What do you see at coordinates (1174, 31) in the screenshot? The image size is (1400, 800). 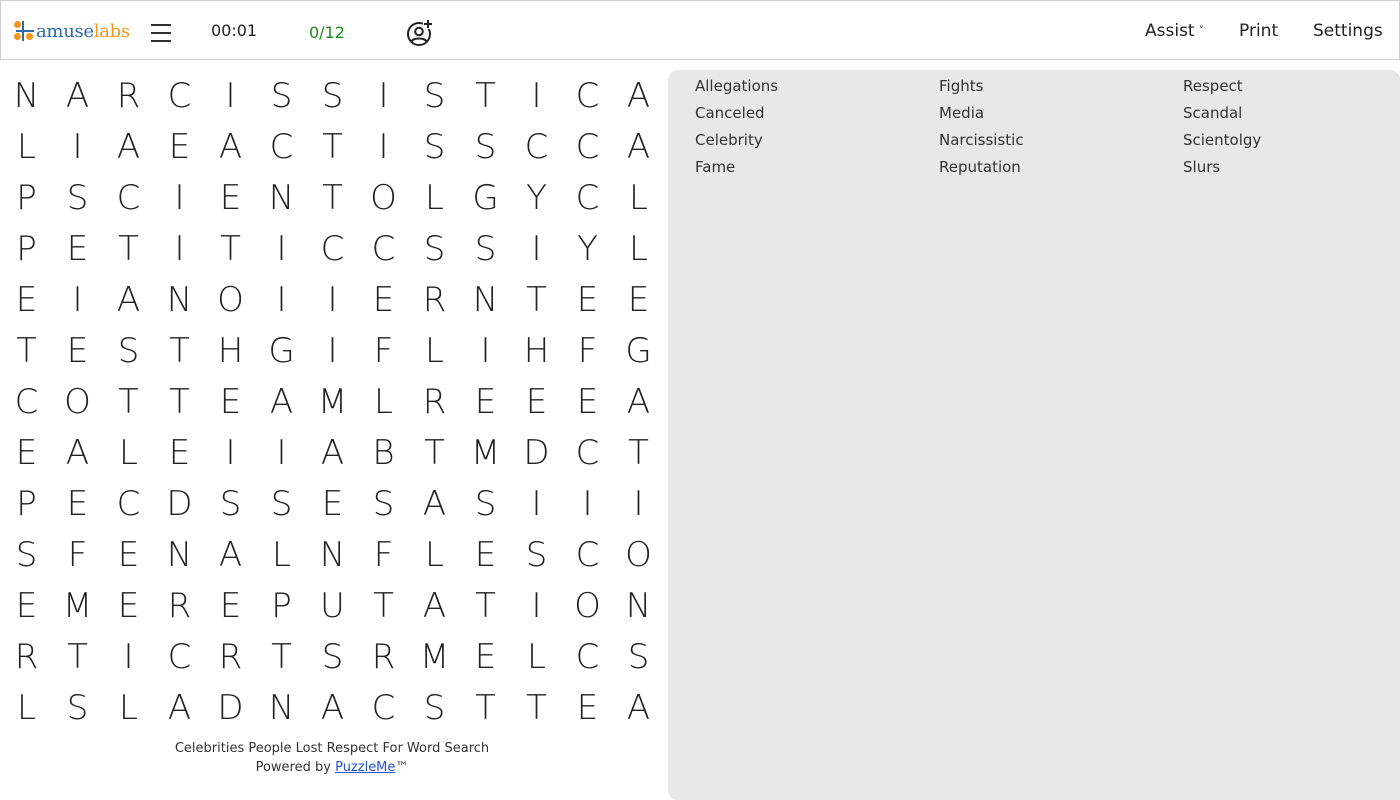 I see `assist-menu: Assist ˅` at bounding box center [1174, 31].